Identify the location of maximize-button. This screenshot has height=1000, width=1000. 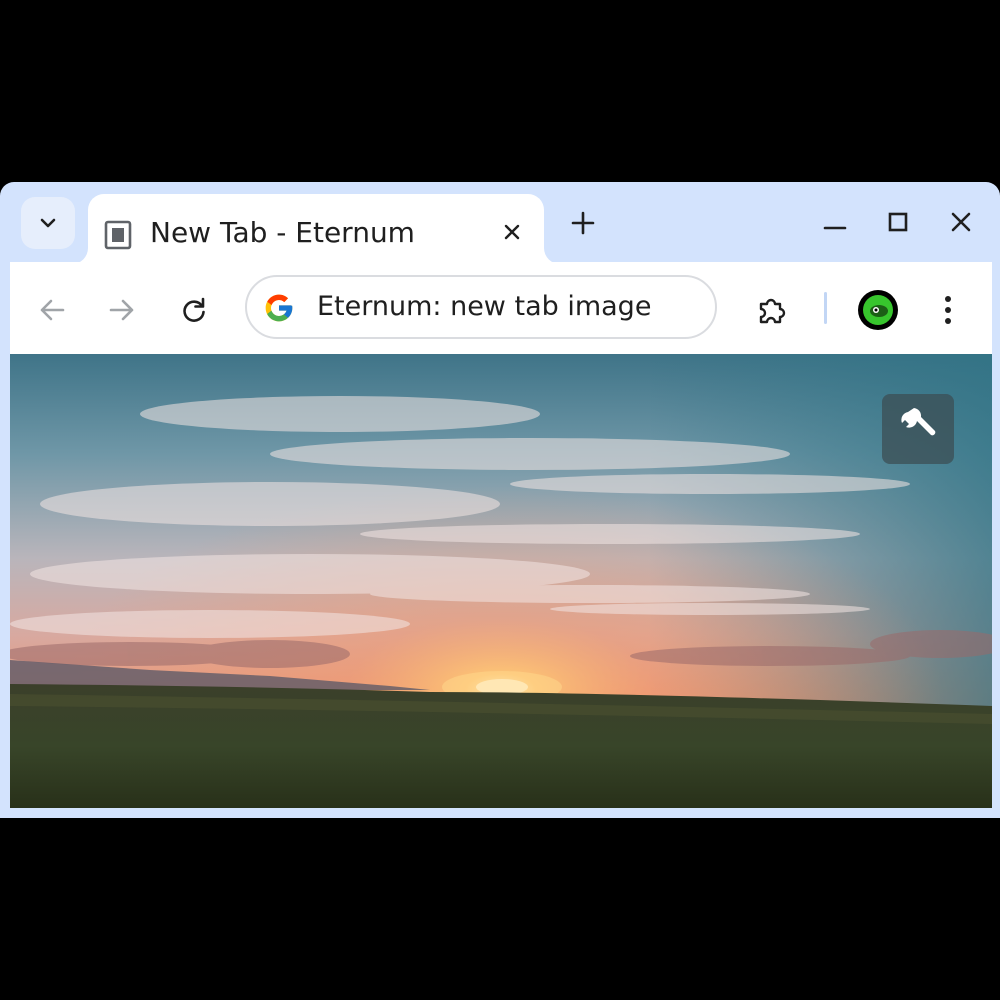
(898, 222).